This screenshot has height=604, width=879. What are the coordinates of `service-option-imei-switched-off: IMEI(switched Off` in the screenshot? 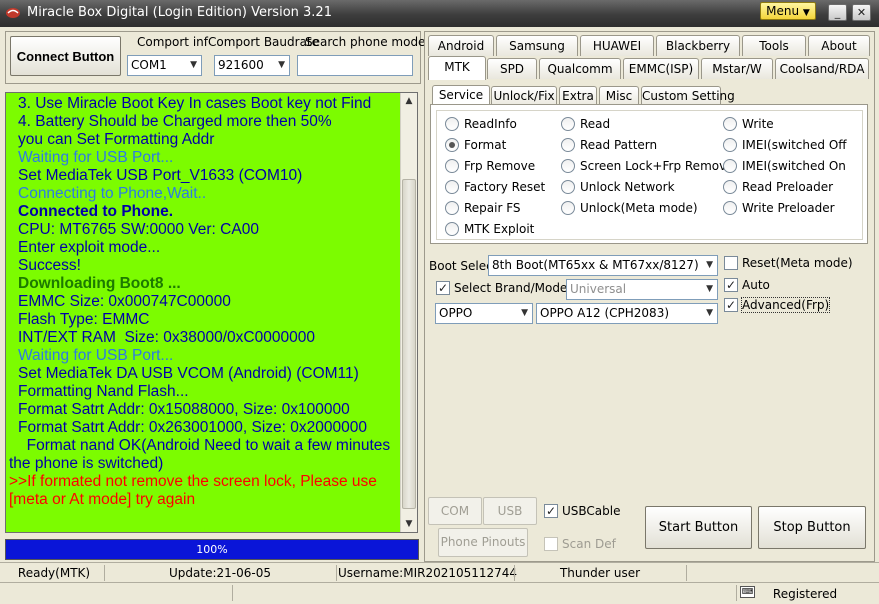 It's located at (785, 145).